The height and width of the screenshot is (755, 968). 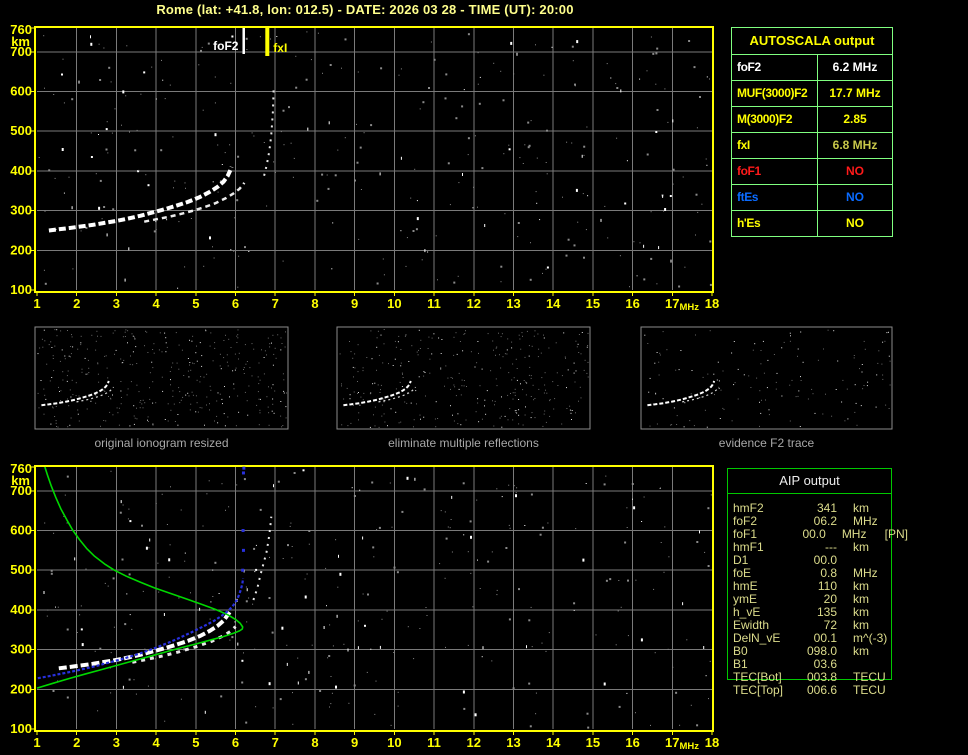 I want to click on parameter-label: foF1, so click(x=775, y=171).